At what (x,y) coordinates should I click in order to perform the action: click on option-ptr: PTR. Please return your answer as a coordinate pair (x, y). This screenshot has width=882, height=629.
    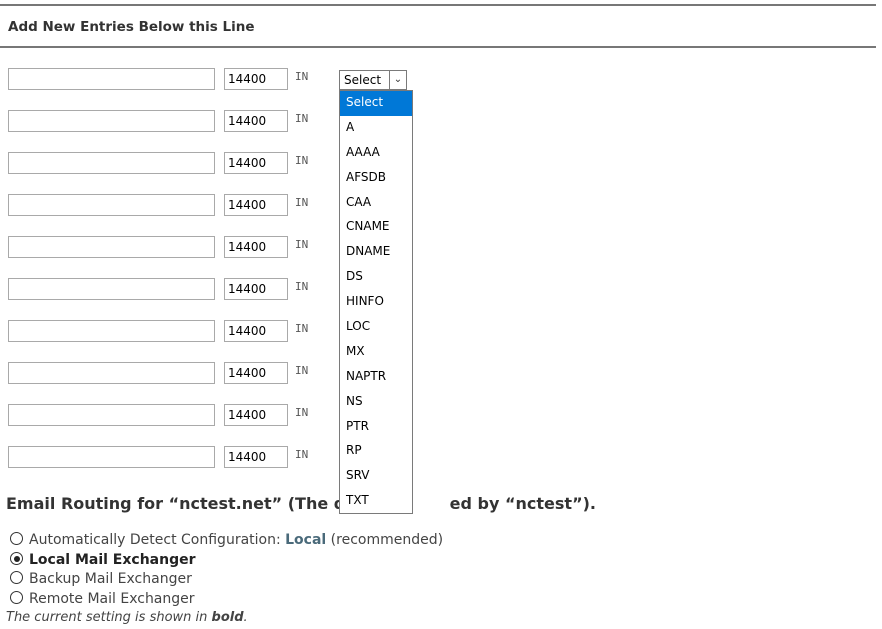
    Looking at the image, I should click on (376, 427).